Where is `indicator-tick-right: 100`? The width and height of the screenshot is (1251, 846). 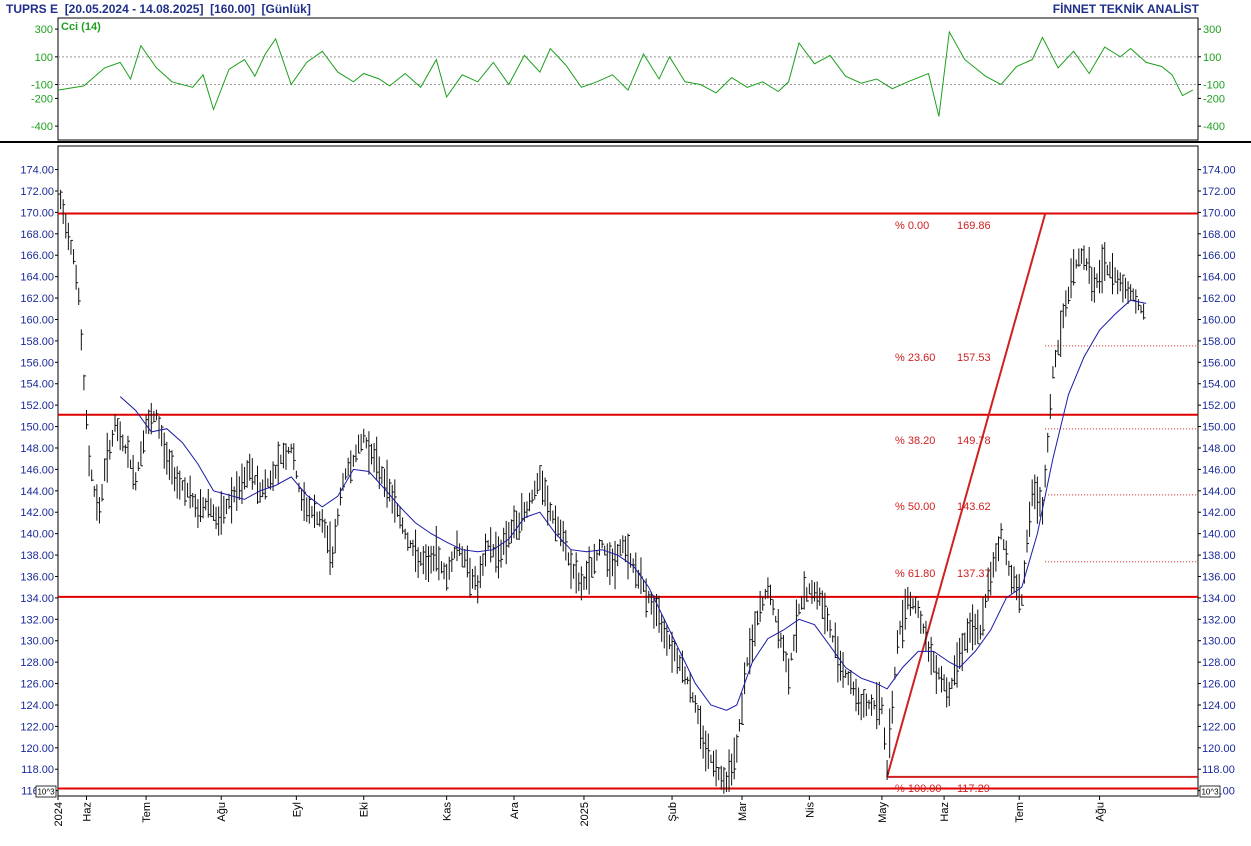
indicator-tick-right: 100 is located at coordinates (1212, 58).